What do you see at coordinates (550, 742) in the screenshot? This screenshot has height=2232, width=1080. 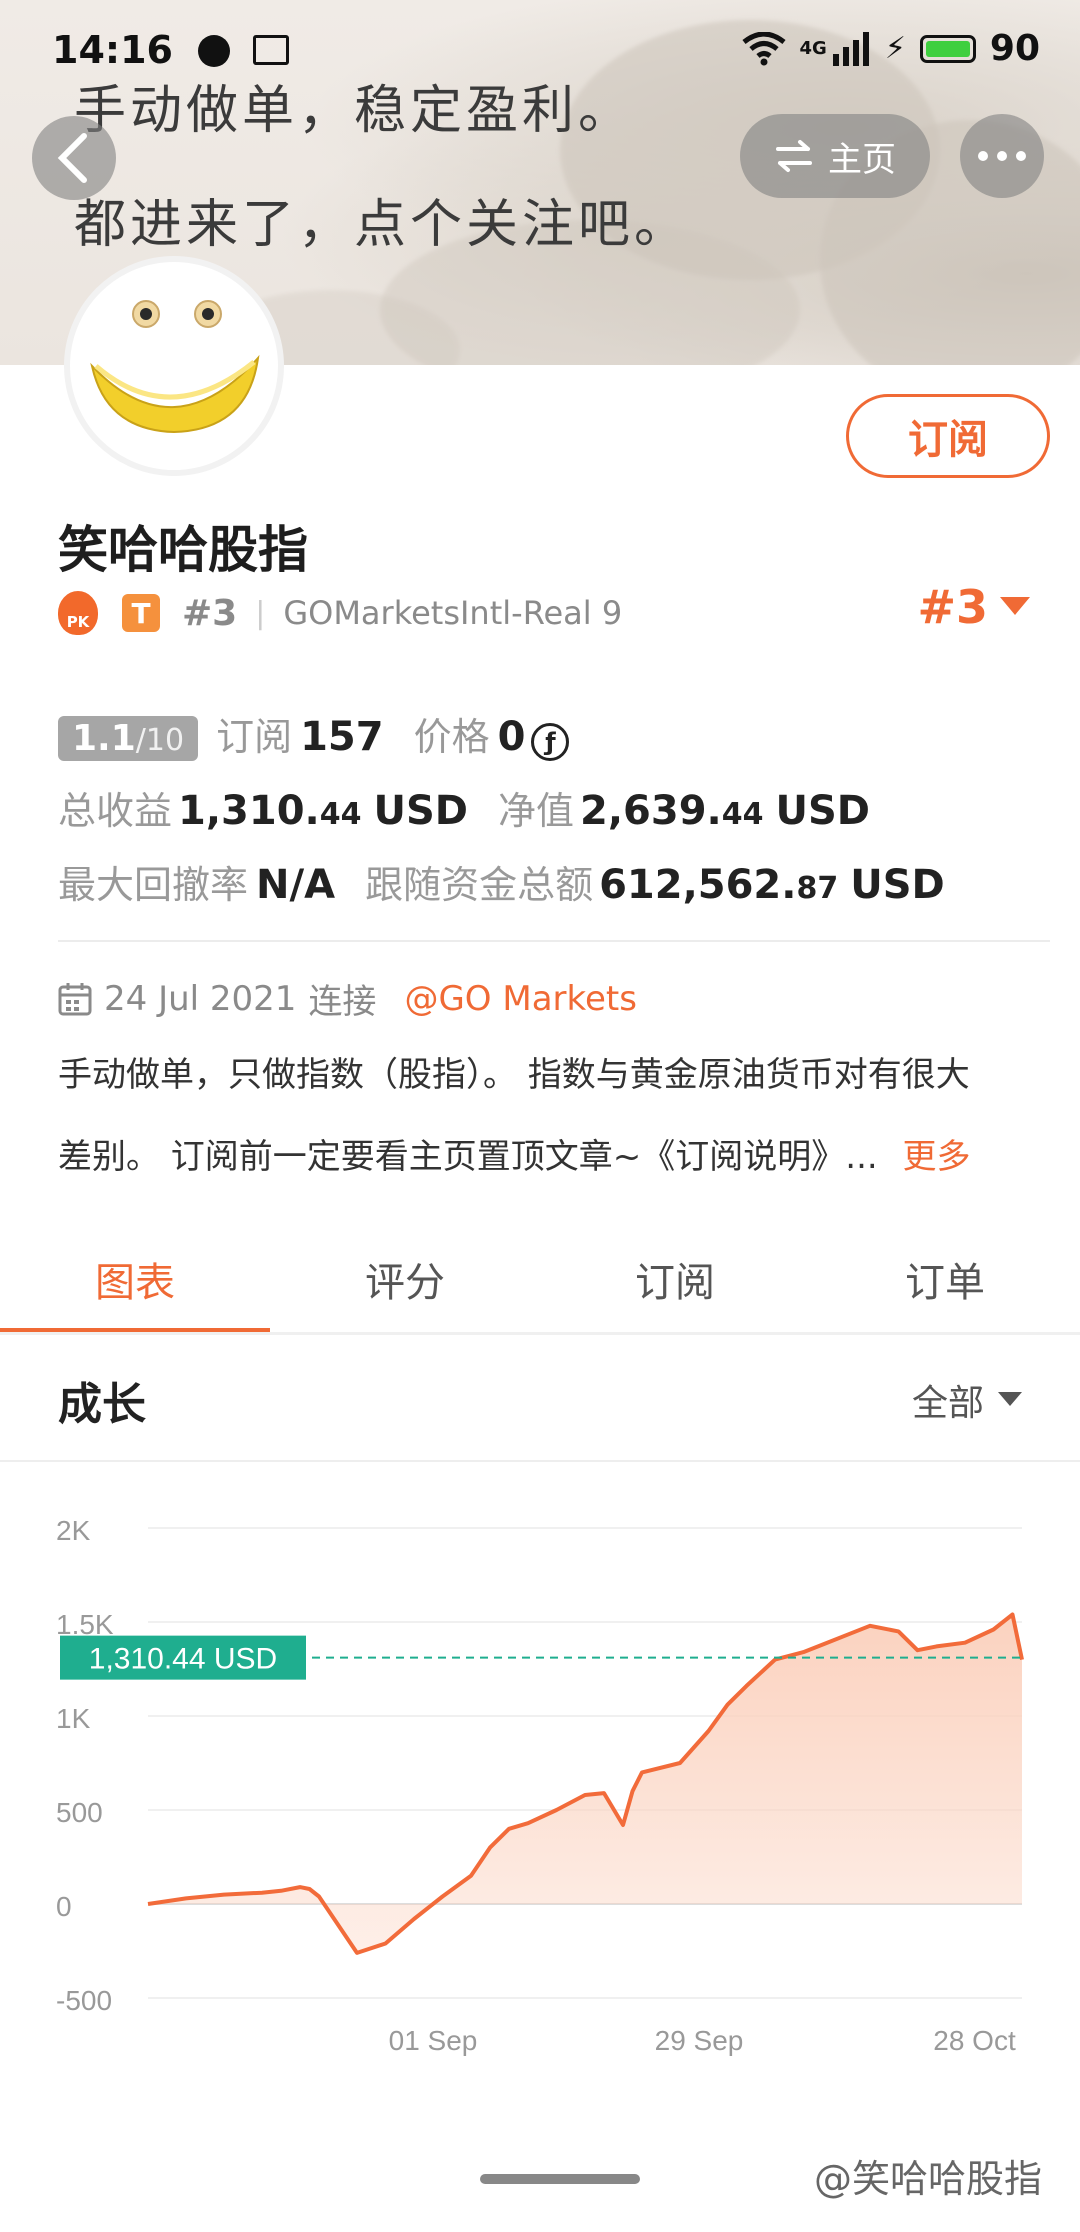 I see `coin-icon: ƒ` at bounding box center [550, 742].